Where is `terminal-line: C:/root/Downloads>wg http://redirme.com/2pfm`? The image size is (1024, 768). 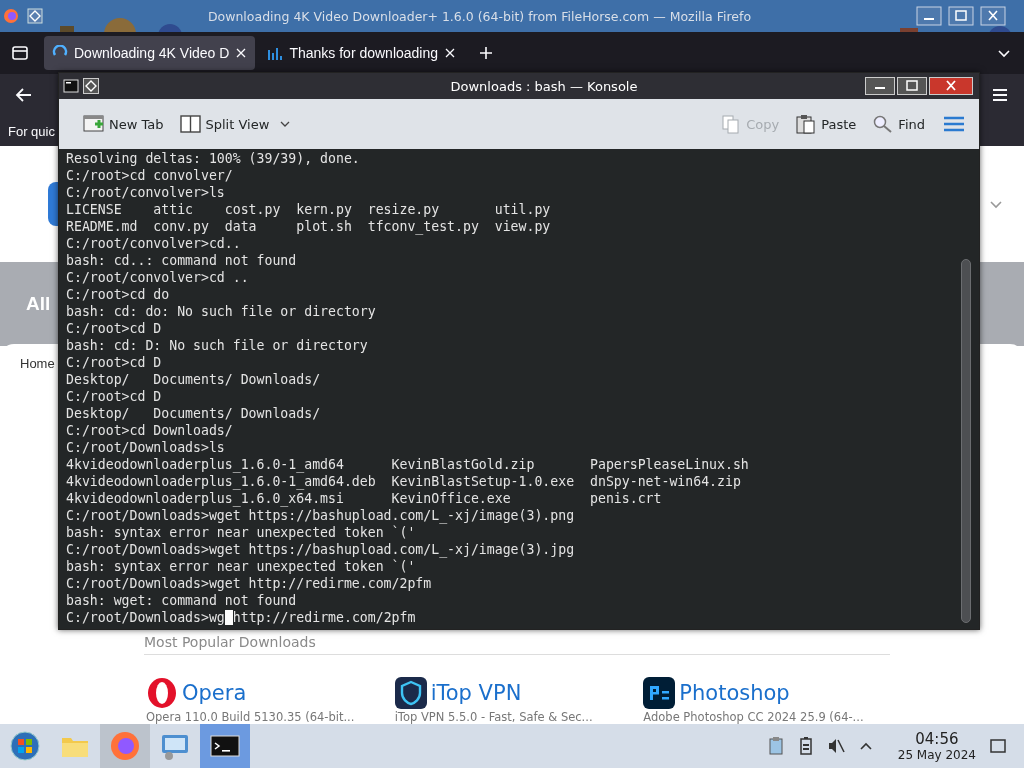 terminal-line: C:/root/Downloads>wg http://redirme.com/2pfm is located at coordinates (241, 617).